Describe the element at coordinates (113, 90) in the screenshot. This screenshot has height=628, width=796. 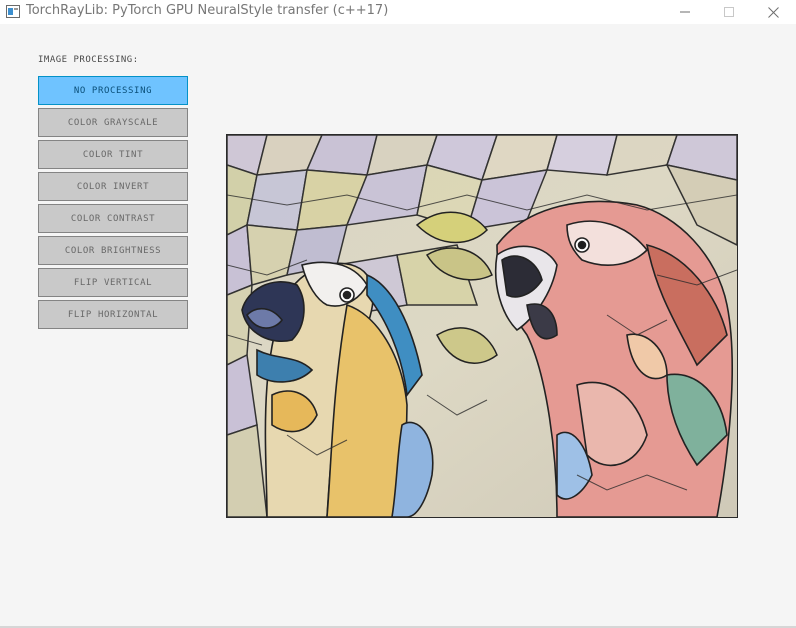
I see `no-processing-button: NO PROCESSING` at that location.